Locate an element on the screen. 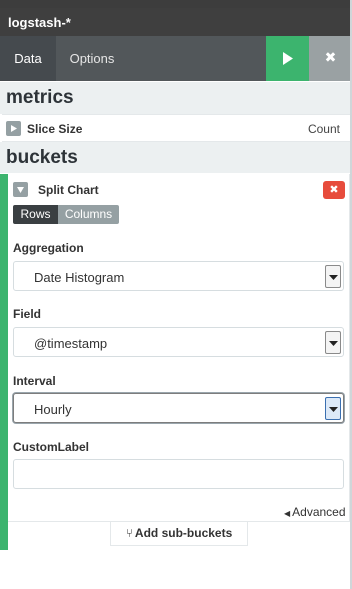  caret-right-icon is located at coordinates (14, 128).